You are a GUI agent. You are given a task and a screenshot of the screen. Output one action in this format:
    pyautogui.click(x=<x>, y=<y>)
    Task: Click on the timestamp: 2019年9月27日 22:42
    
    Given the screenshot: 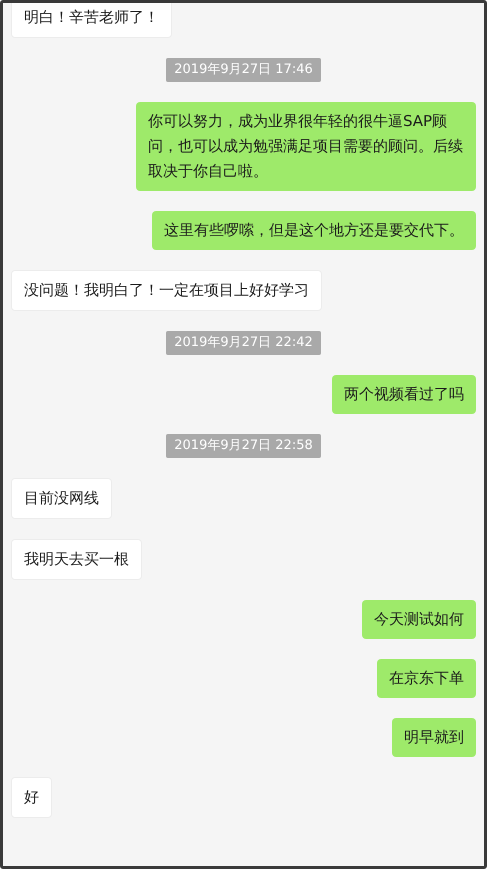 What is the action you would take?
    pyautogui.click(x=243, y=343)
    